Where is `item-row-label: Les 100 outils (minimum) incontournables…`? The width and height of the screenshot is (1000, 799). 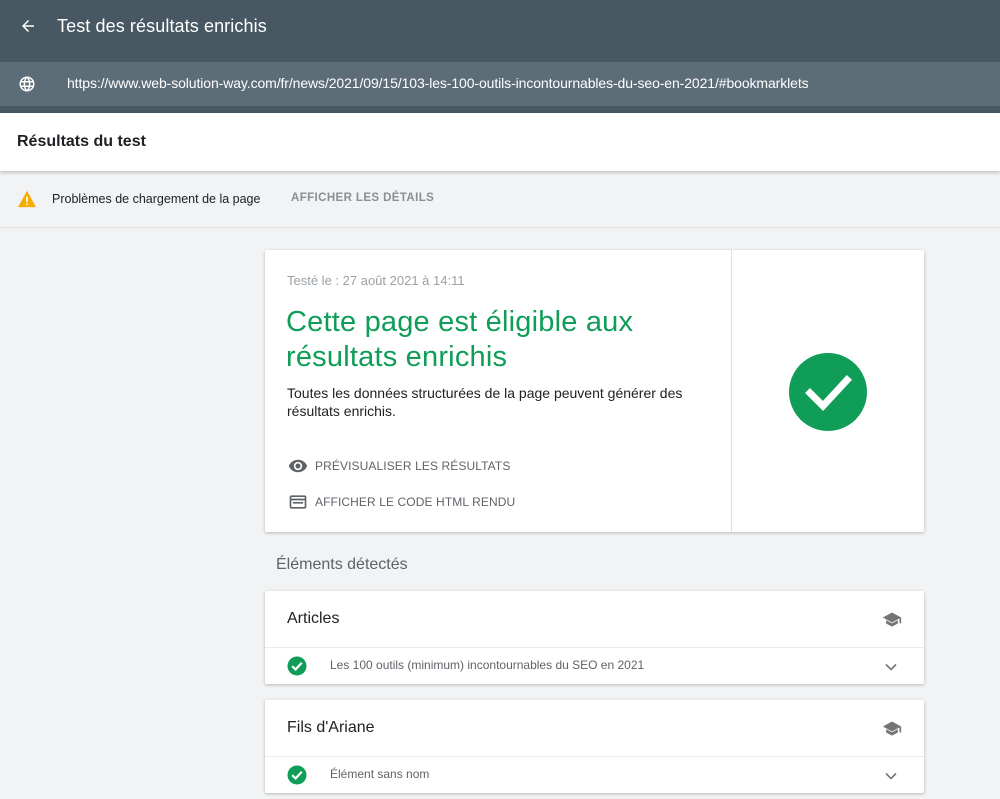 item-row-label: Les 100 outils (minimum) incontournables… is located at coordinates (487, 665).